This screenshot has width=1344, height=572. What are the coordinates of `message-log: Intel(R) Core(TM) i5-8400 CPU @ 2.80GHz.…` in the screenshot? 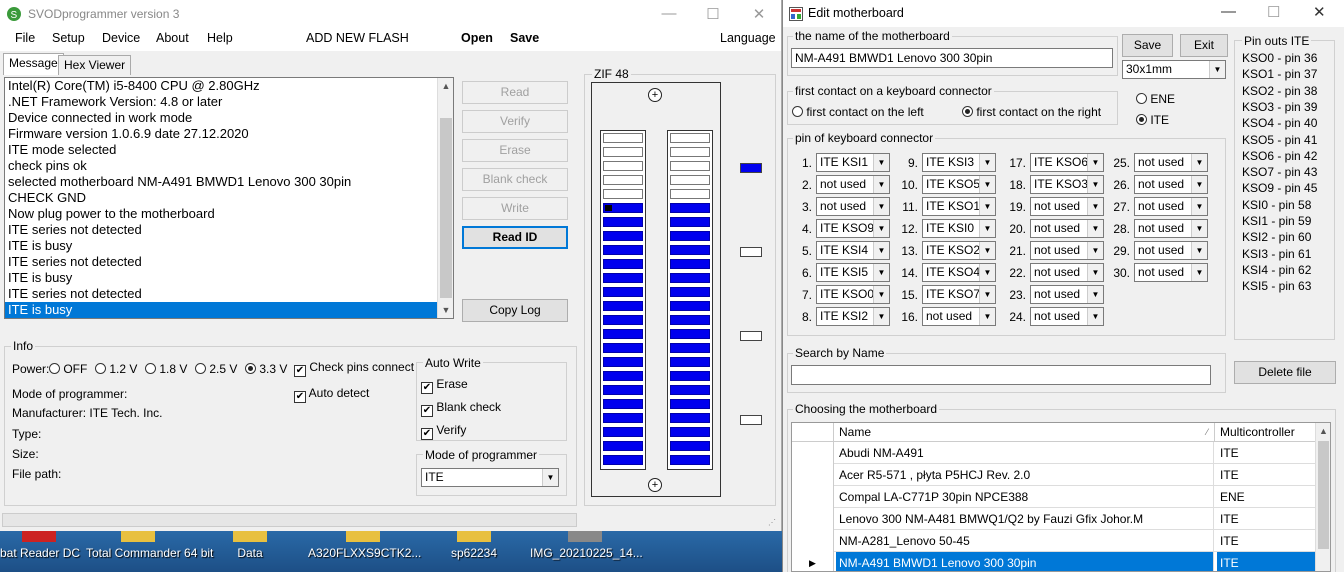 It's located at (229, 198).